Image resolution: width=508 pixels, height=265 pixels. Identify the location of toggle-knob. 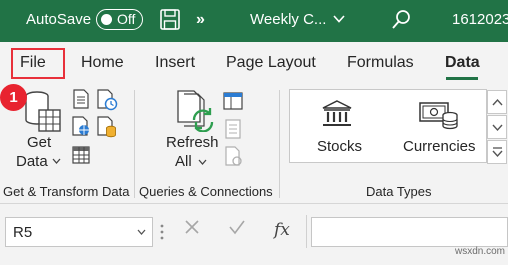
(106, 19).